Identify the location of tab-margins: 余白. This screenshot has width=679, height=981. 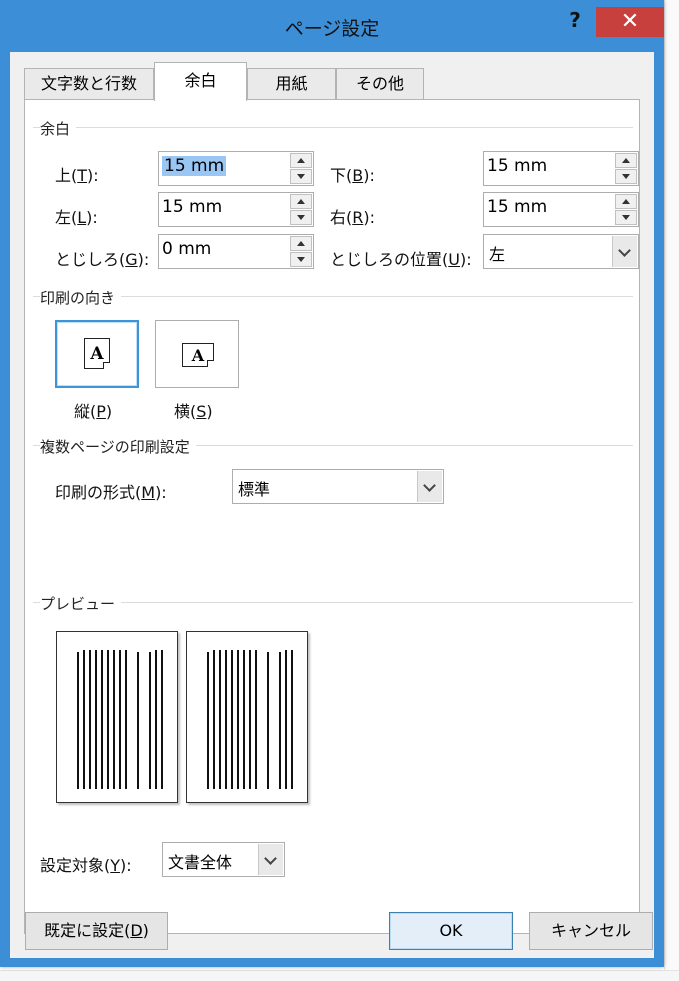
(200, 81).